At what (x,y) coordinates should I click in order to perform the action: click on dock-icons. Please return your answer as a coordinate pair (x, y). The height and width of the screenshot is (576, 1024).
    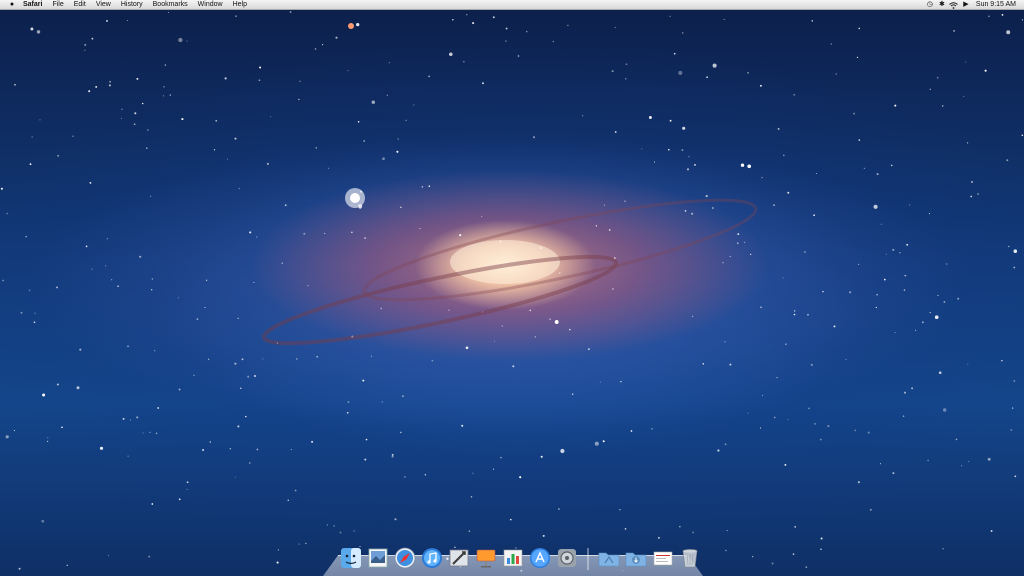
    Looking at the image, I should click on (520, 557).